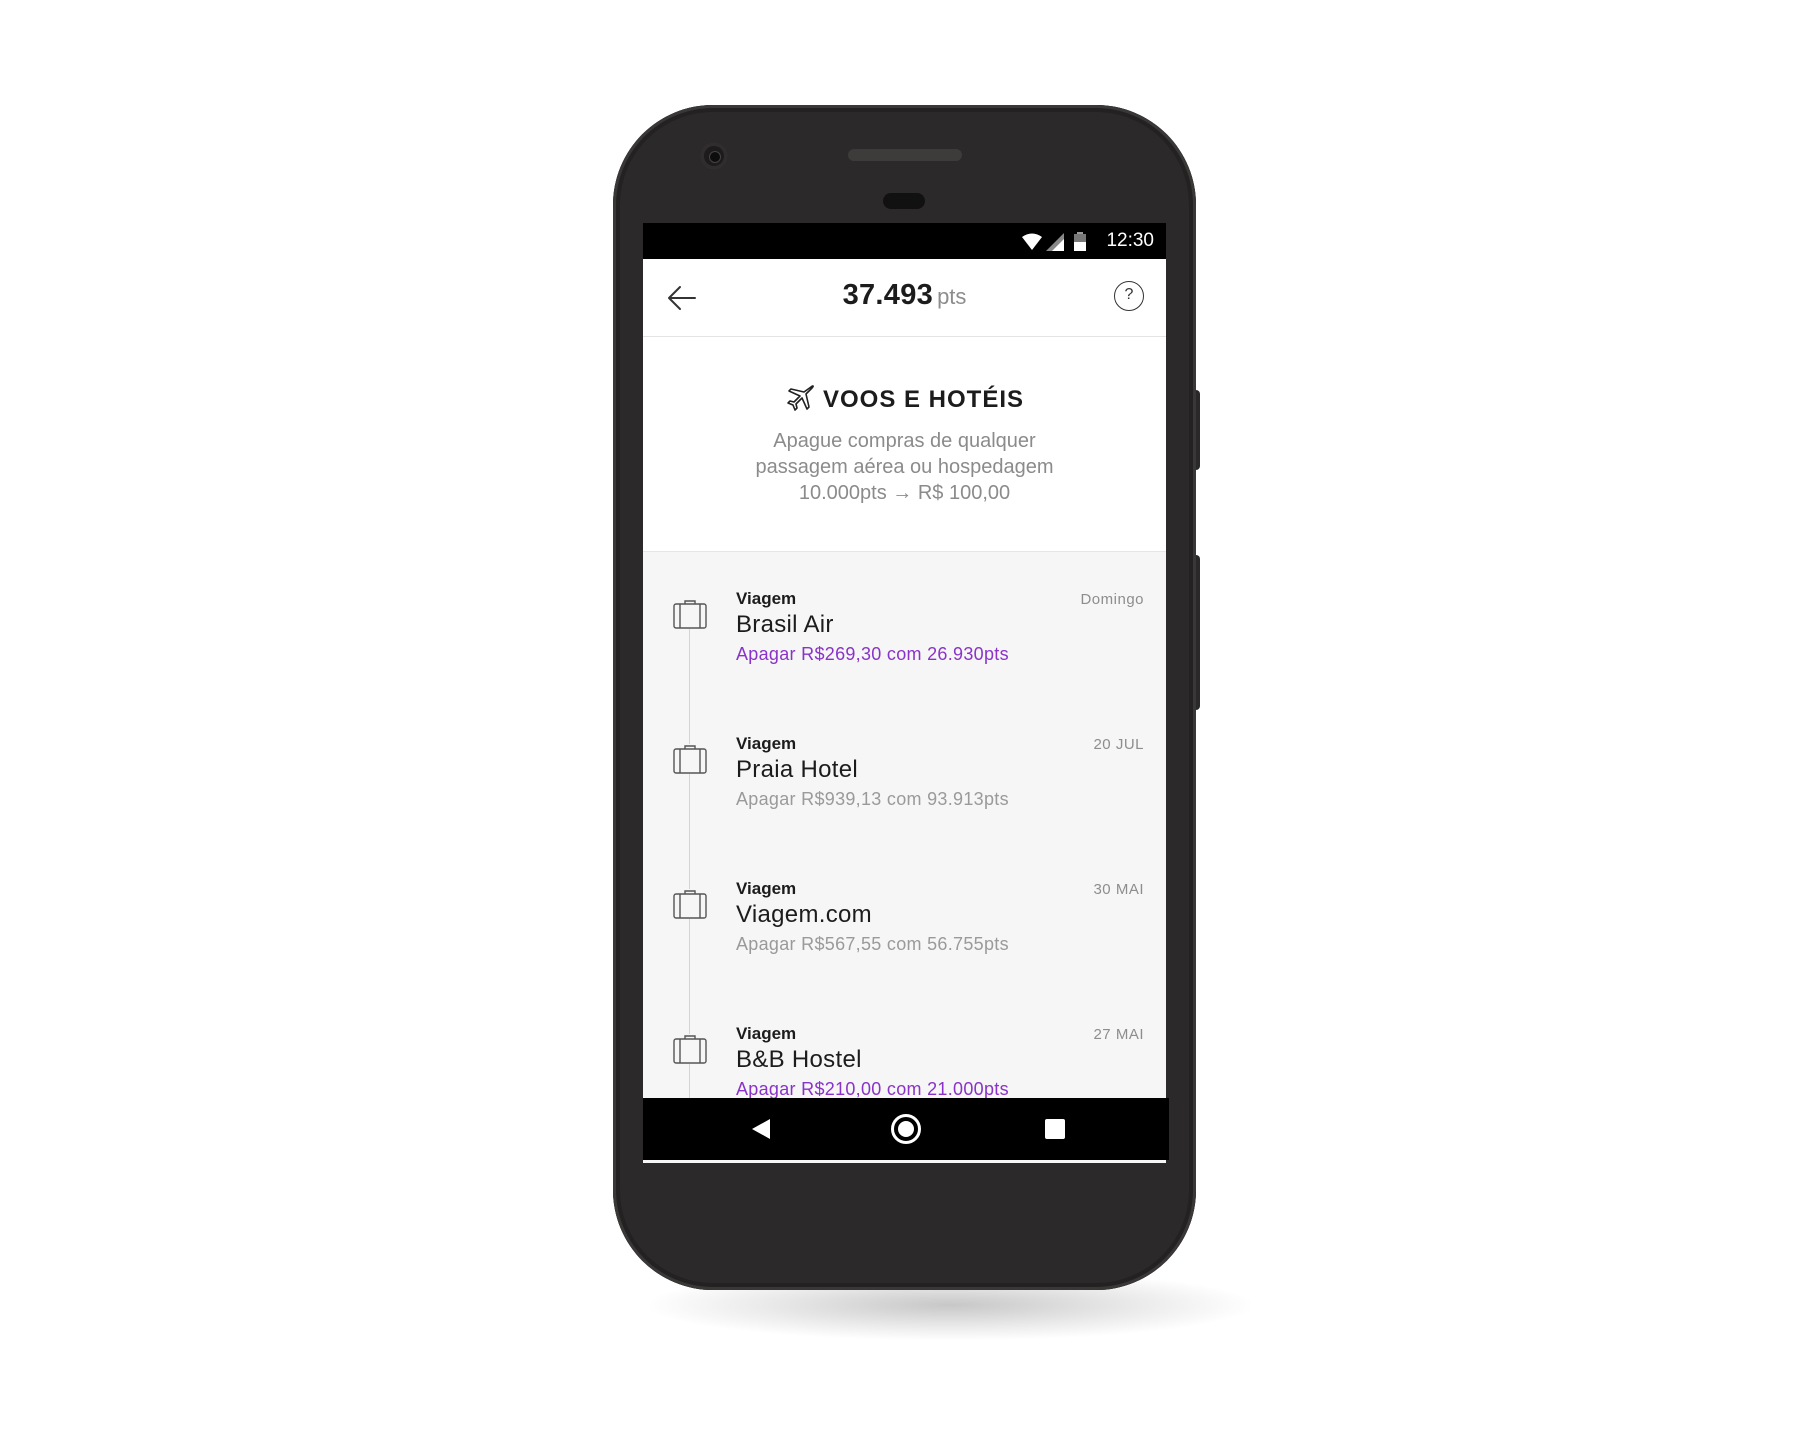  I want to click on item-date: 20 JUL, so click(1118, 744).